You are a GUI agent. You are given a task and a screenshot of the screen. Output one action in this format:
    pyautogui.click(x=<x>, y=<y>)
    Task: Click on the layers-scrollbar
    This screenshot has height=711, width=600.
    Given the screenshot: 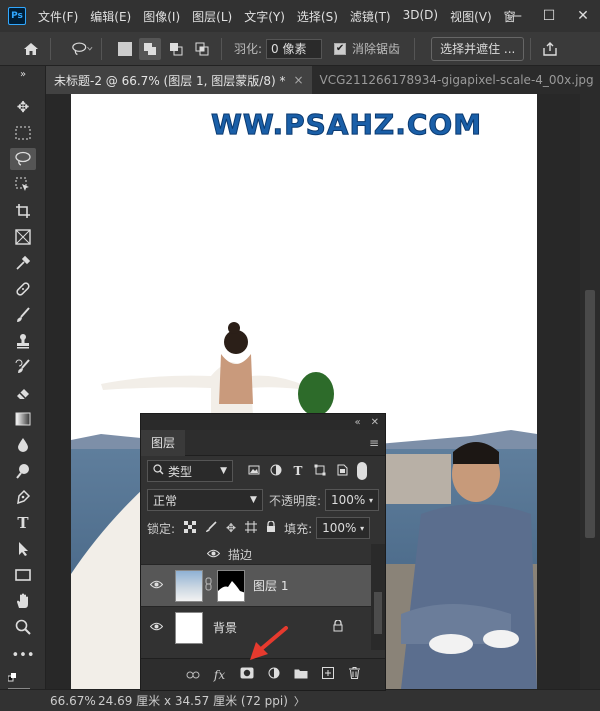 What is the action you would take?
    pyautogui.click(x=378, y=597)
    